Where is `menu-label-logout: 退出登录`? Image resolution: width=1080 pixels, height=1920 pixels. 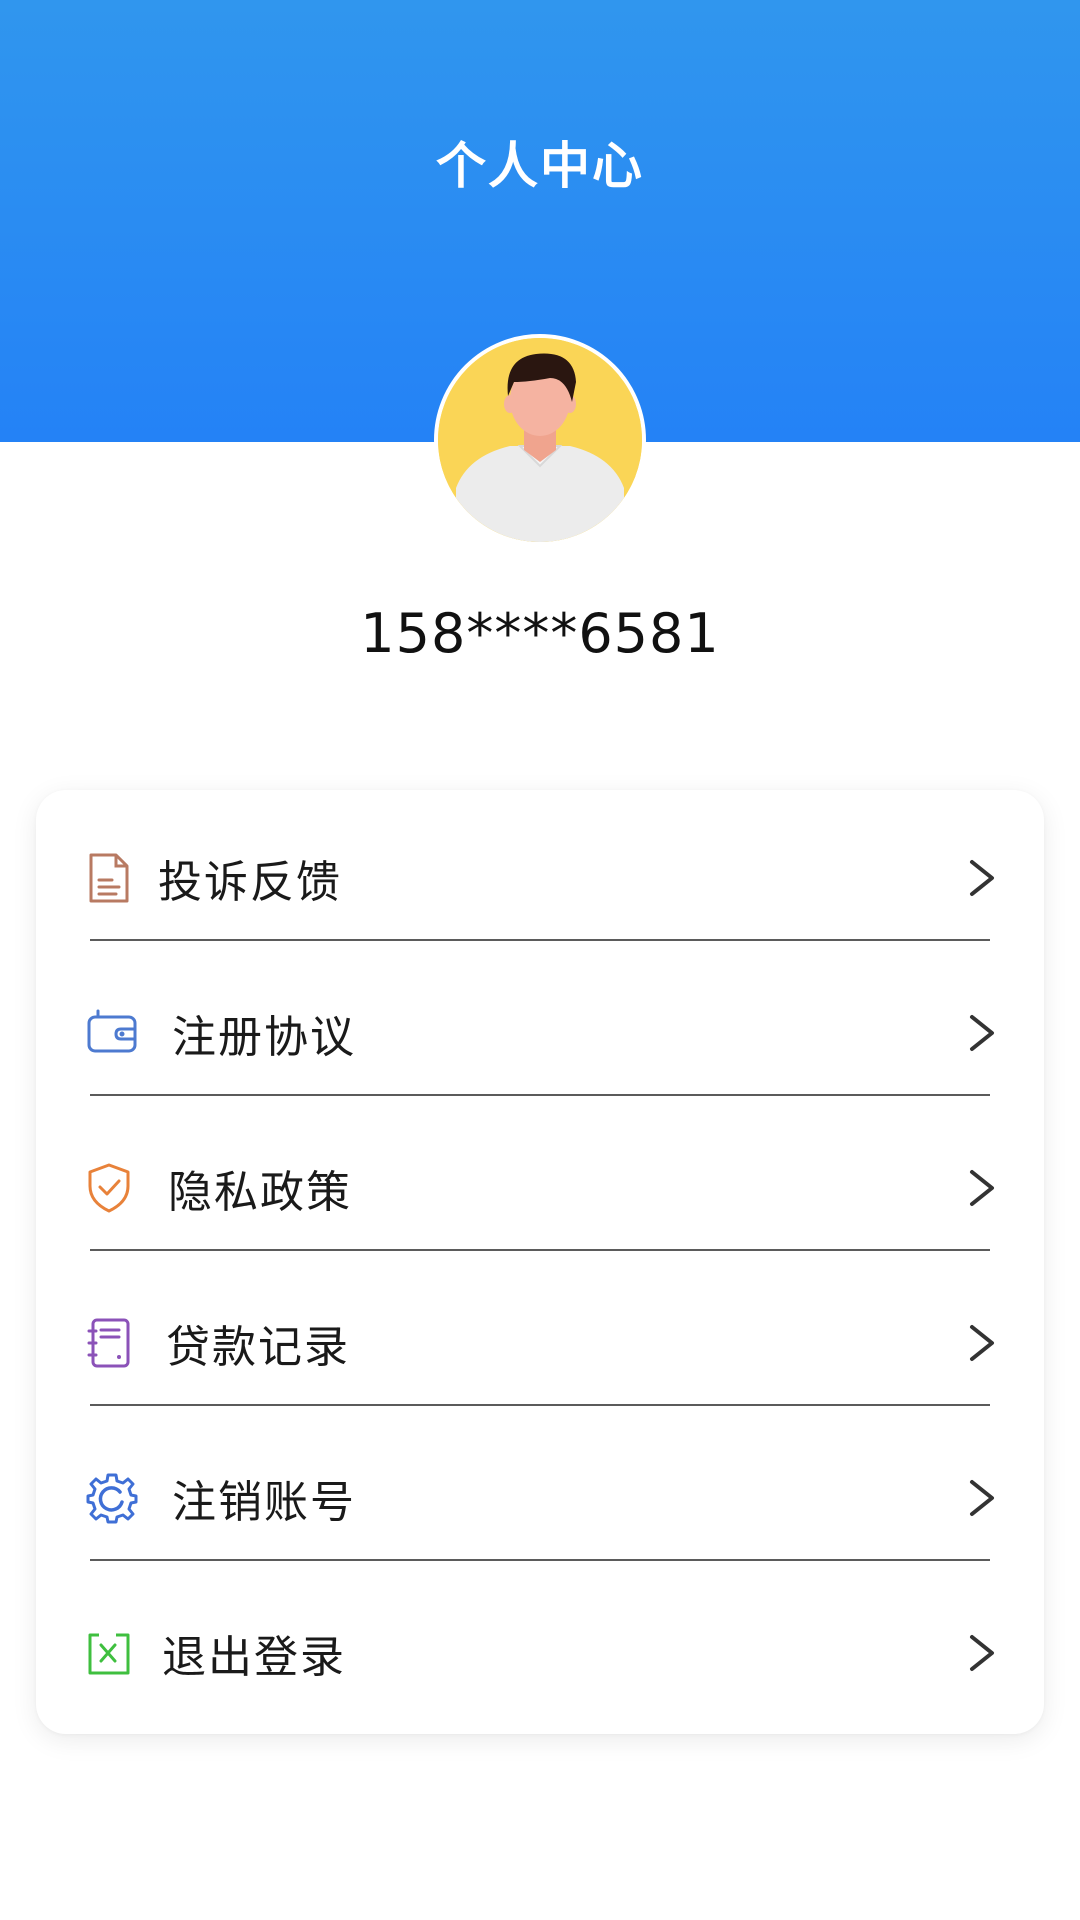
menu-label-logout: 退出登录 is located at coordinates (254, 1657).